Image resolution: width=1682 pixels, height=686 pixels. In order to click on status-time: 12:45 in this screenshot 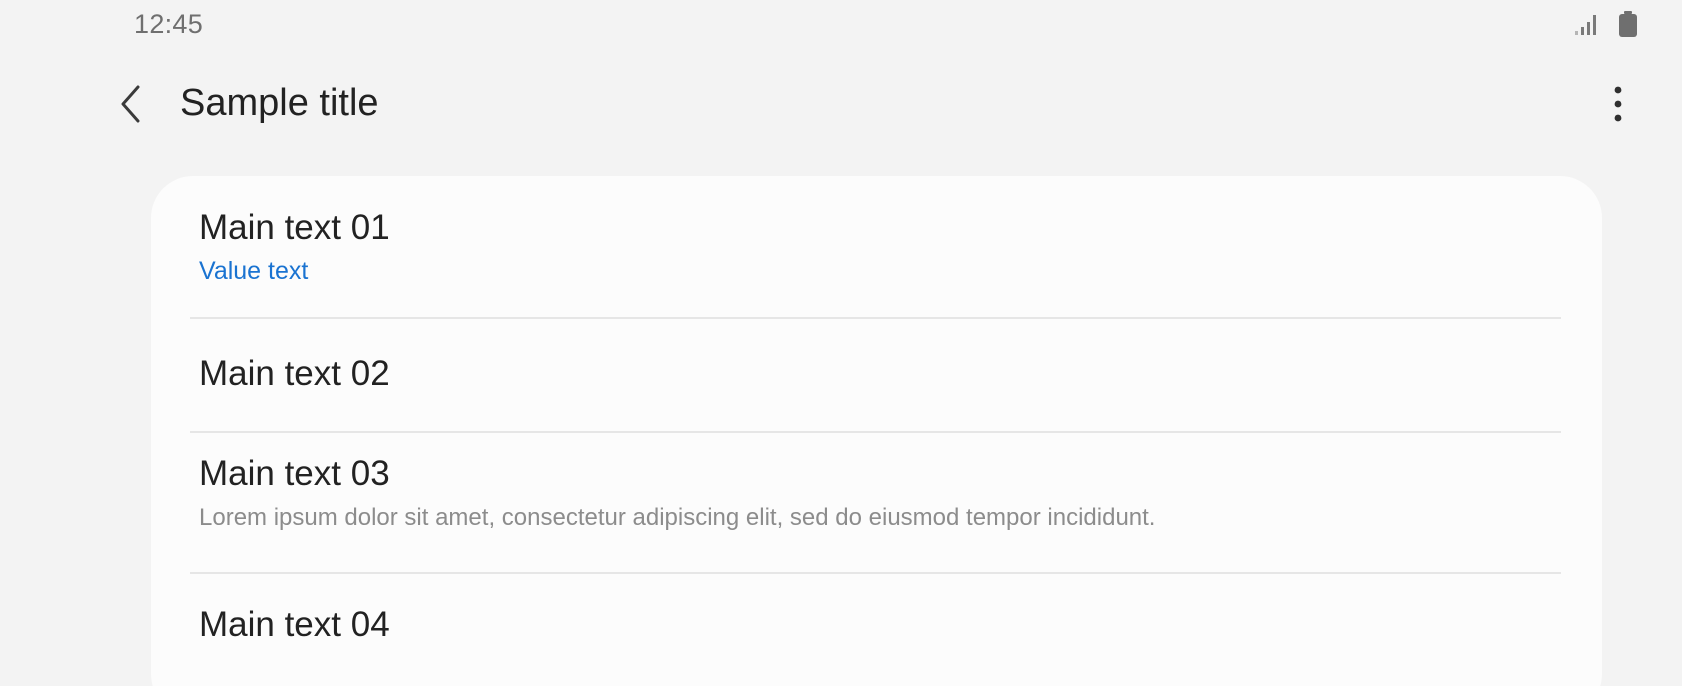, I will do `click(169, 24)`.